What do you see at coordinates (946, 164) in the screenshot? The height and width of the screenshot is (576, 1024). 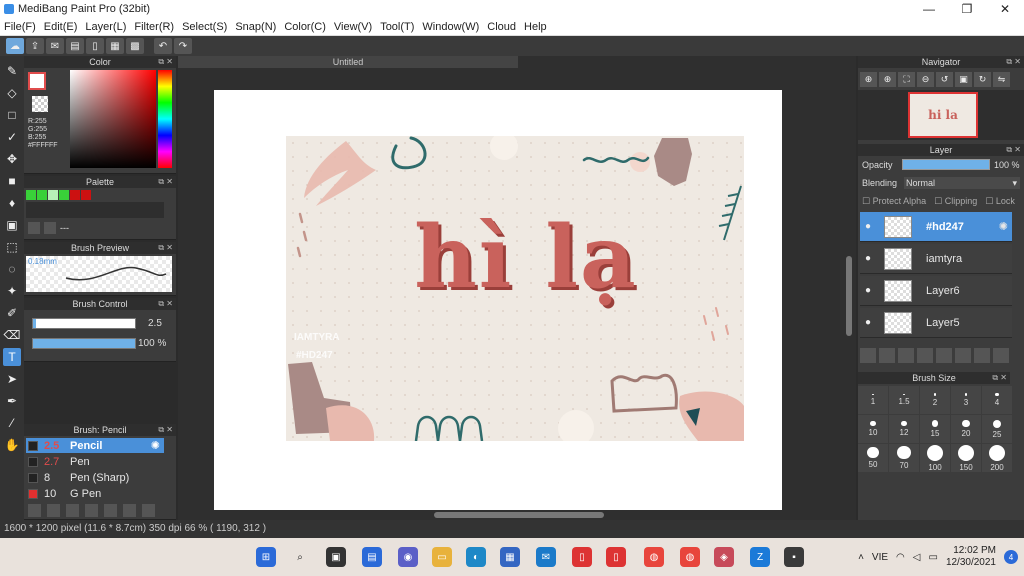 I see `layer-opacity-slider` at bounding box center [946, 164].